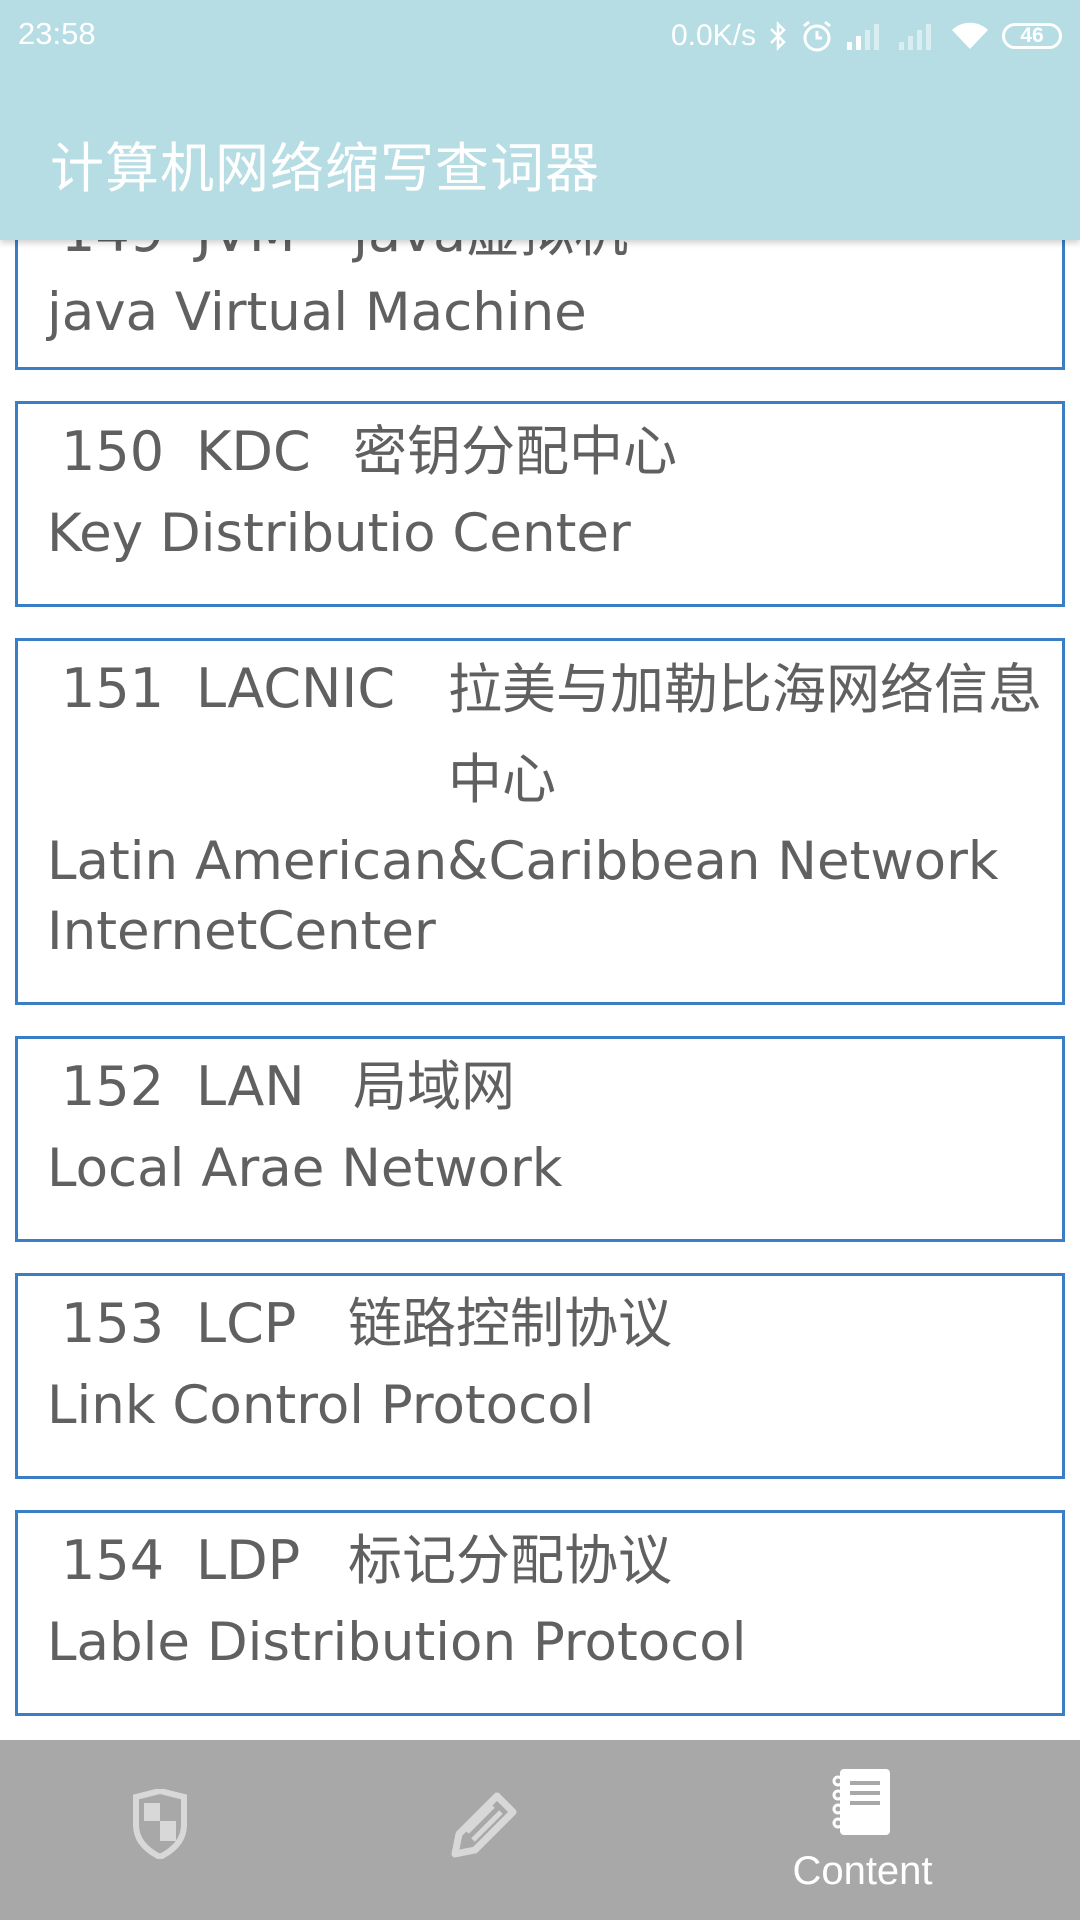 Image resolution: width=1080 pixels, height=1920 pixels. I want to click on signal-icon, so click(866, 36).